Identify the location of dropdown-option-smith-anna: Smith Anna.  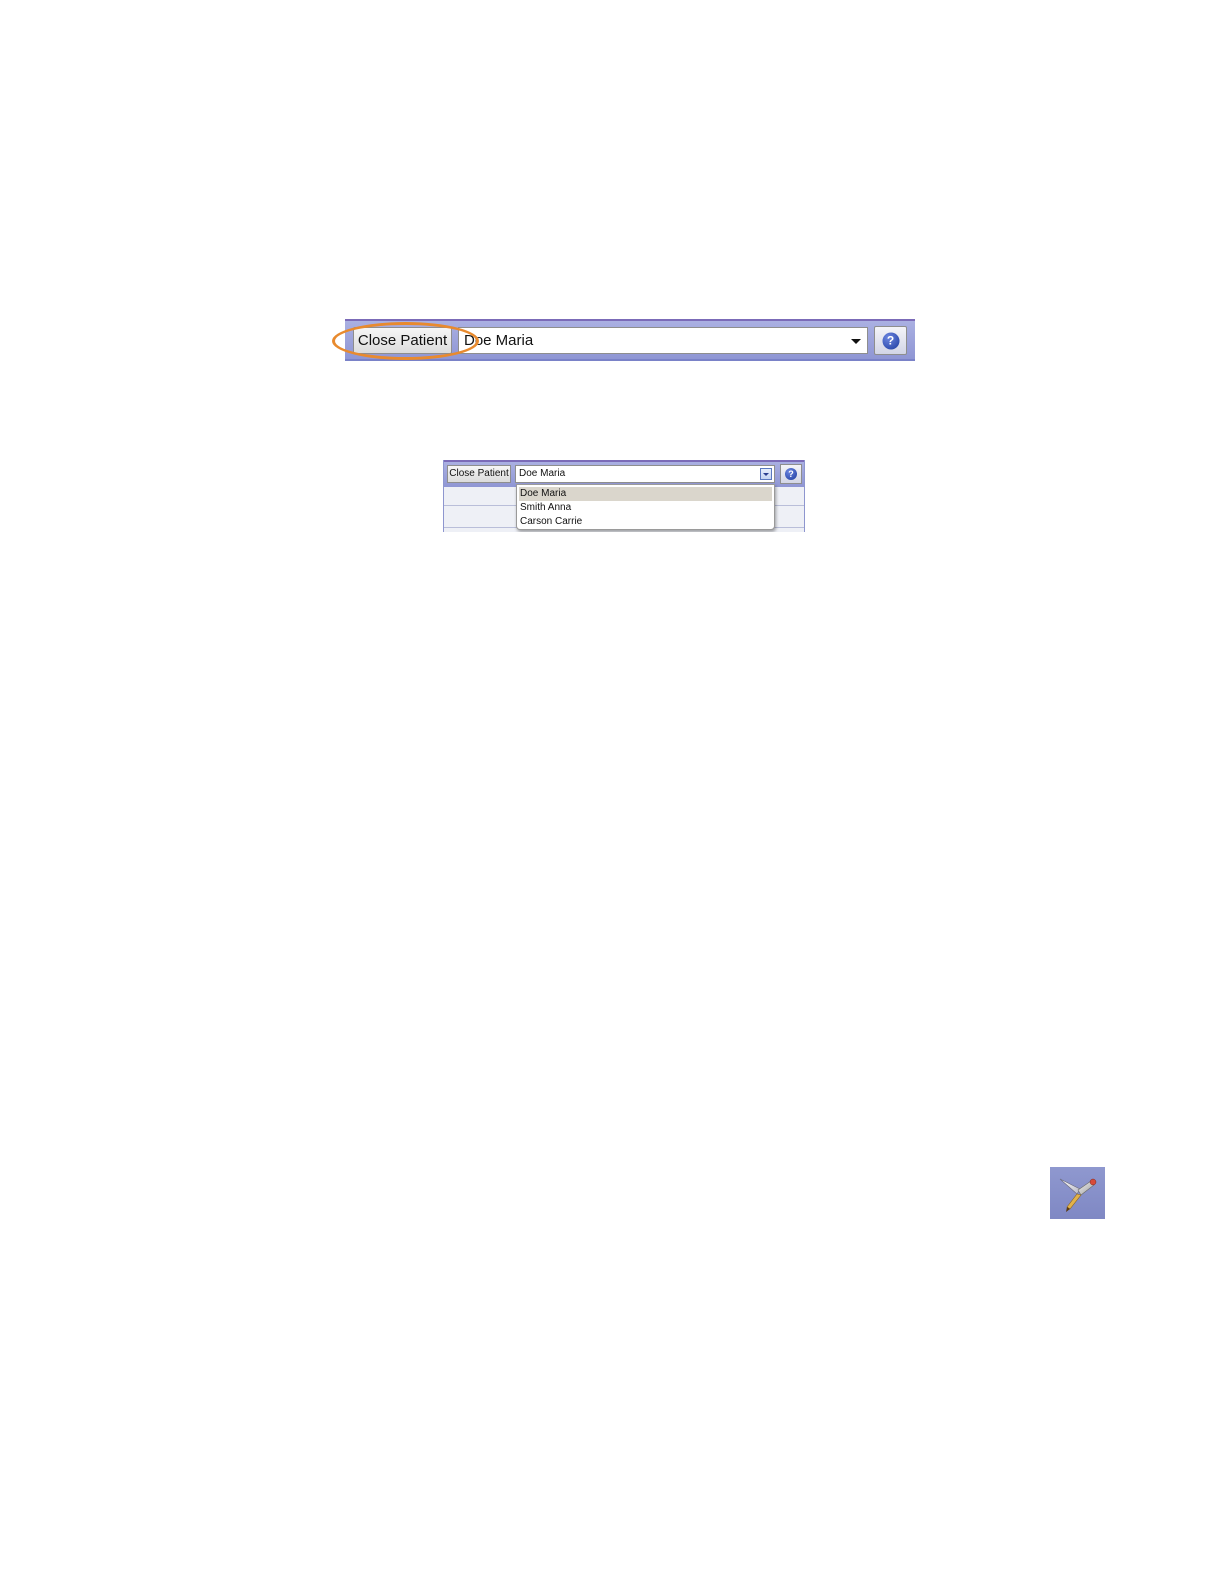
(645, 508).